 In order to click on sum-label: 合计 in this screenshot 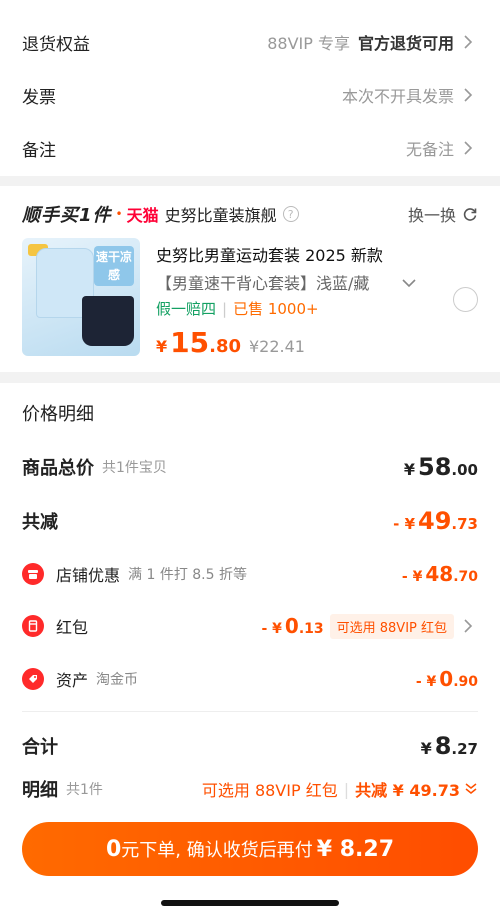, I will do `click(40, 747)`.